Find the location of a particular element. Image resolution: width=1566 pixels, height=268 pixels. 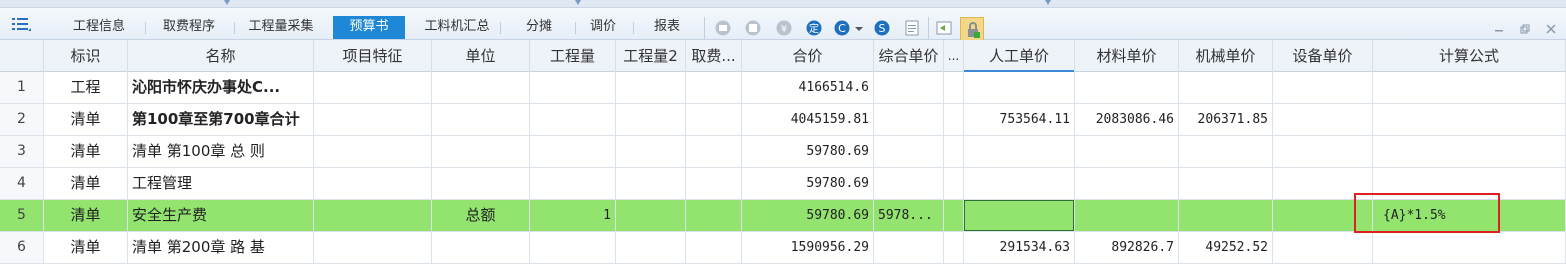

c-dropdown-icon: C is located at coordinates (842, 28).